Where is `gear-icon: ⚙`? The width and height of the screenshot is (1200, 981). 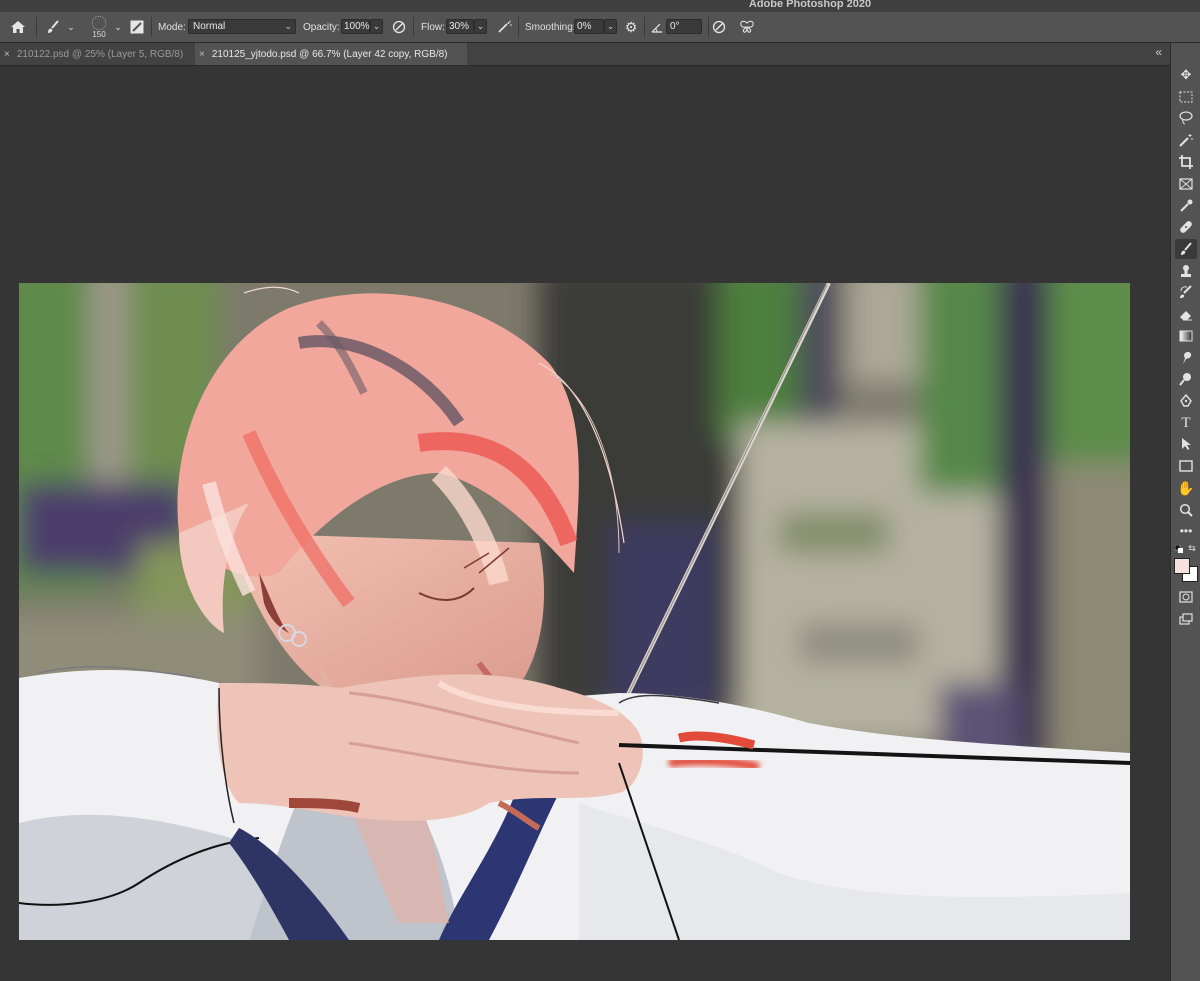 gear-icon: ⚙ is located at coordinates (631, 27).